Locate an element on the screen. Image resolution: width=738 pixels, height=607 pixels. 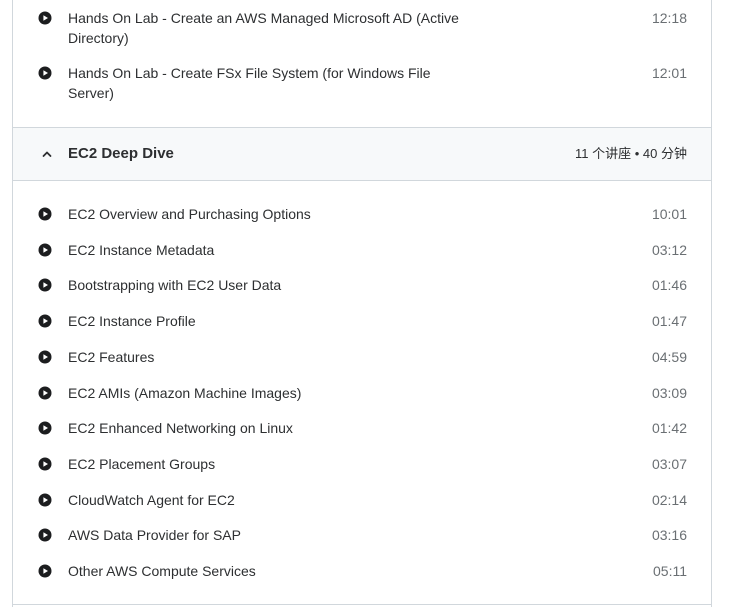
lecture-duration: 03:07 is located at coordinates (669, 463).